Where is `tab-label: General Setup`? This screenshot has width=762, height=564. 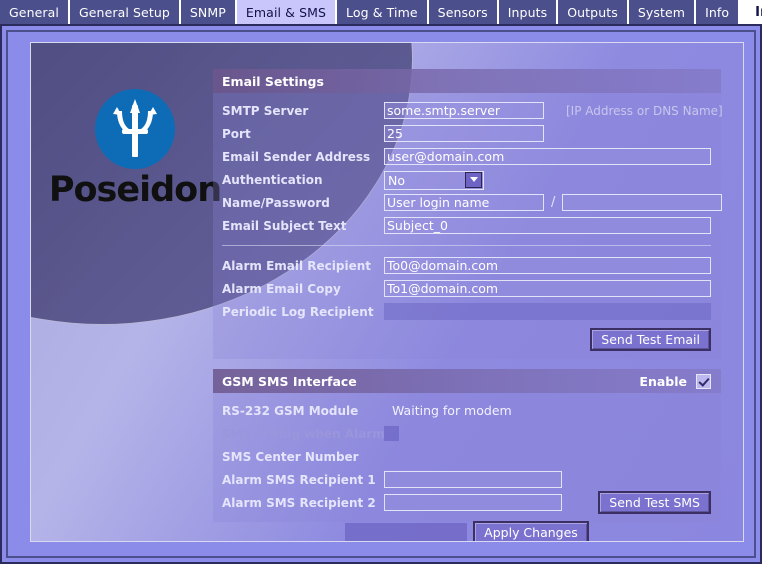 tab-label: General Setup is located at coordinates (124, 12).